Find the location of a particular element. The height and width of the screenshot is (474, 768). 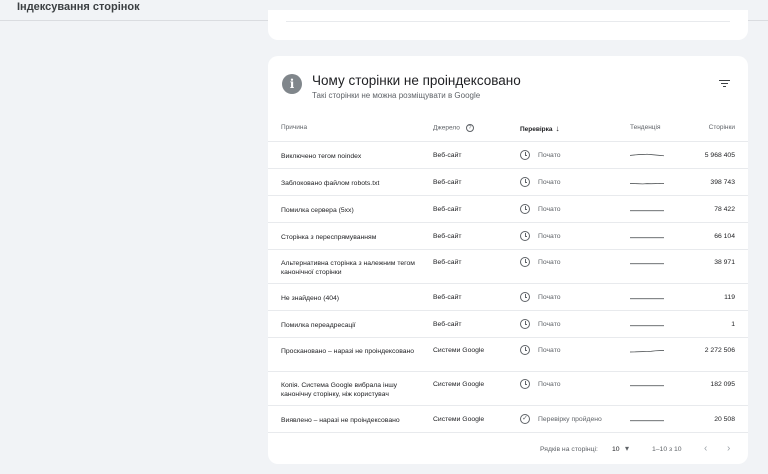

row-reason: Не знайдено (404) is located at coordinates (310, 298).